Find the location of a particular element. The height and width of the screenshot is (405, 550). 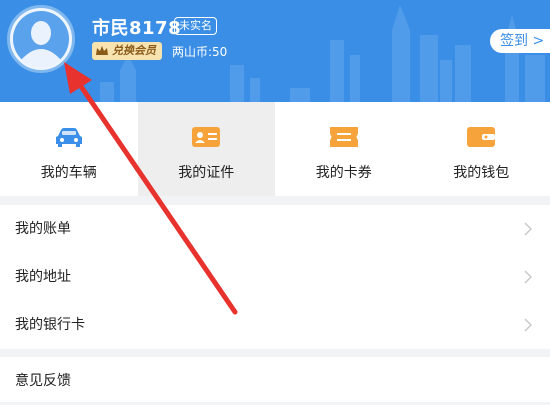

coin-balance: 两山币:50 is located at coordinates (199, 51).